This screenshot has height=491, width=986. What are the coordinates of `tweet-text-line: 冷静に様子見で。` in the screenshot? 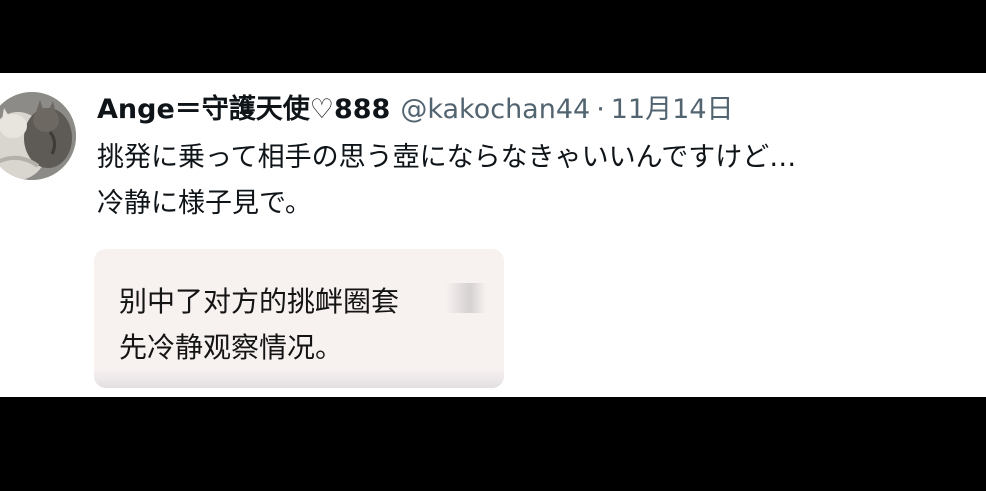 It's located at (204, 203).